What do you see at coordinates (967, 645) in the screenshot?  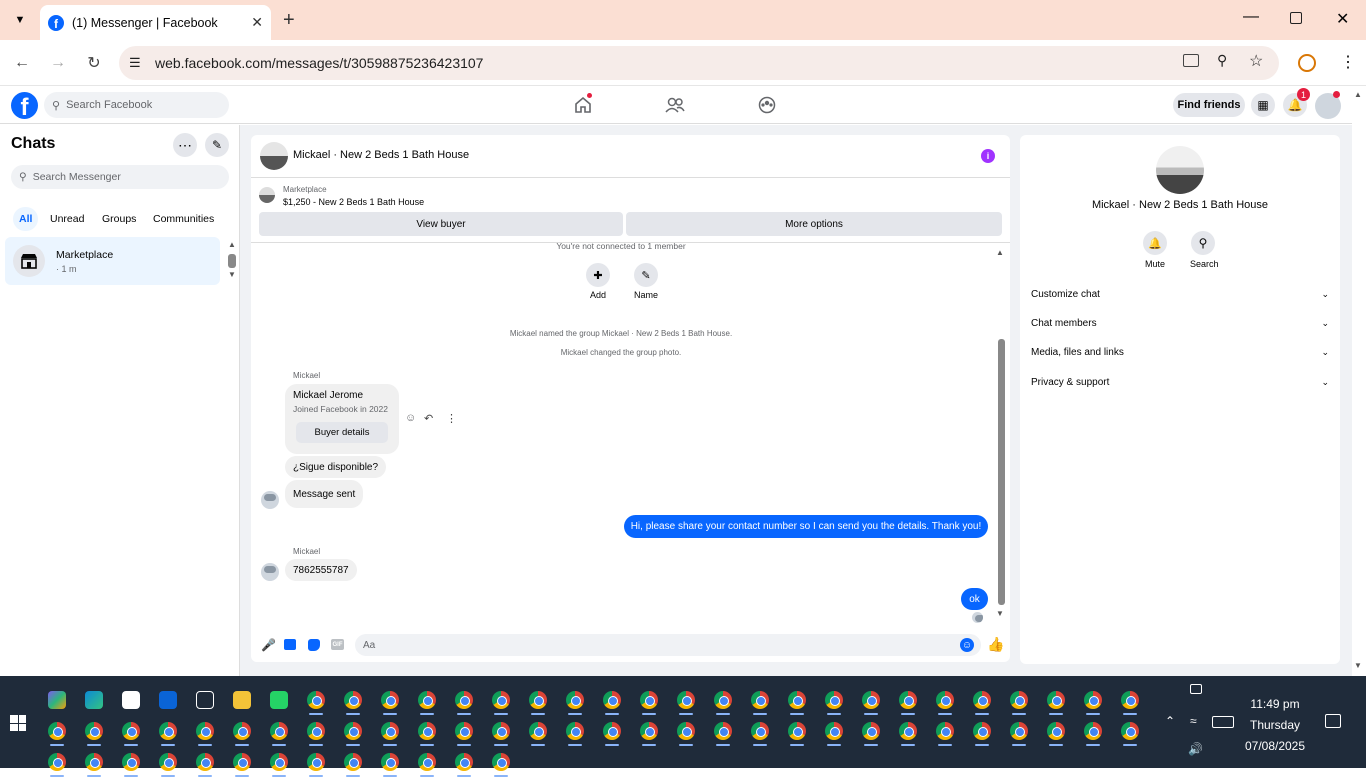 I see `emoji-icon: ☺` at bounding box center [967, 645].